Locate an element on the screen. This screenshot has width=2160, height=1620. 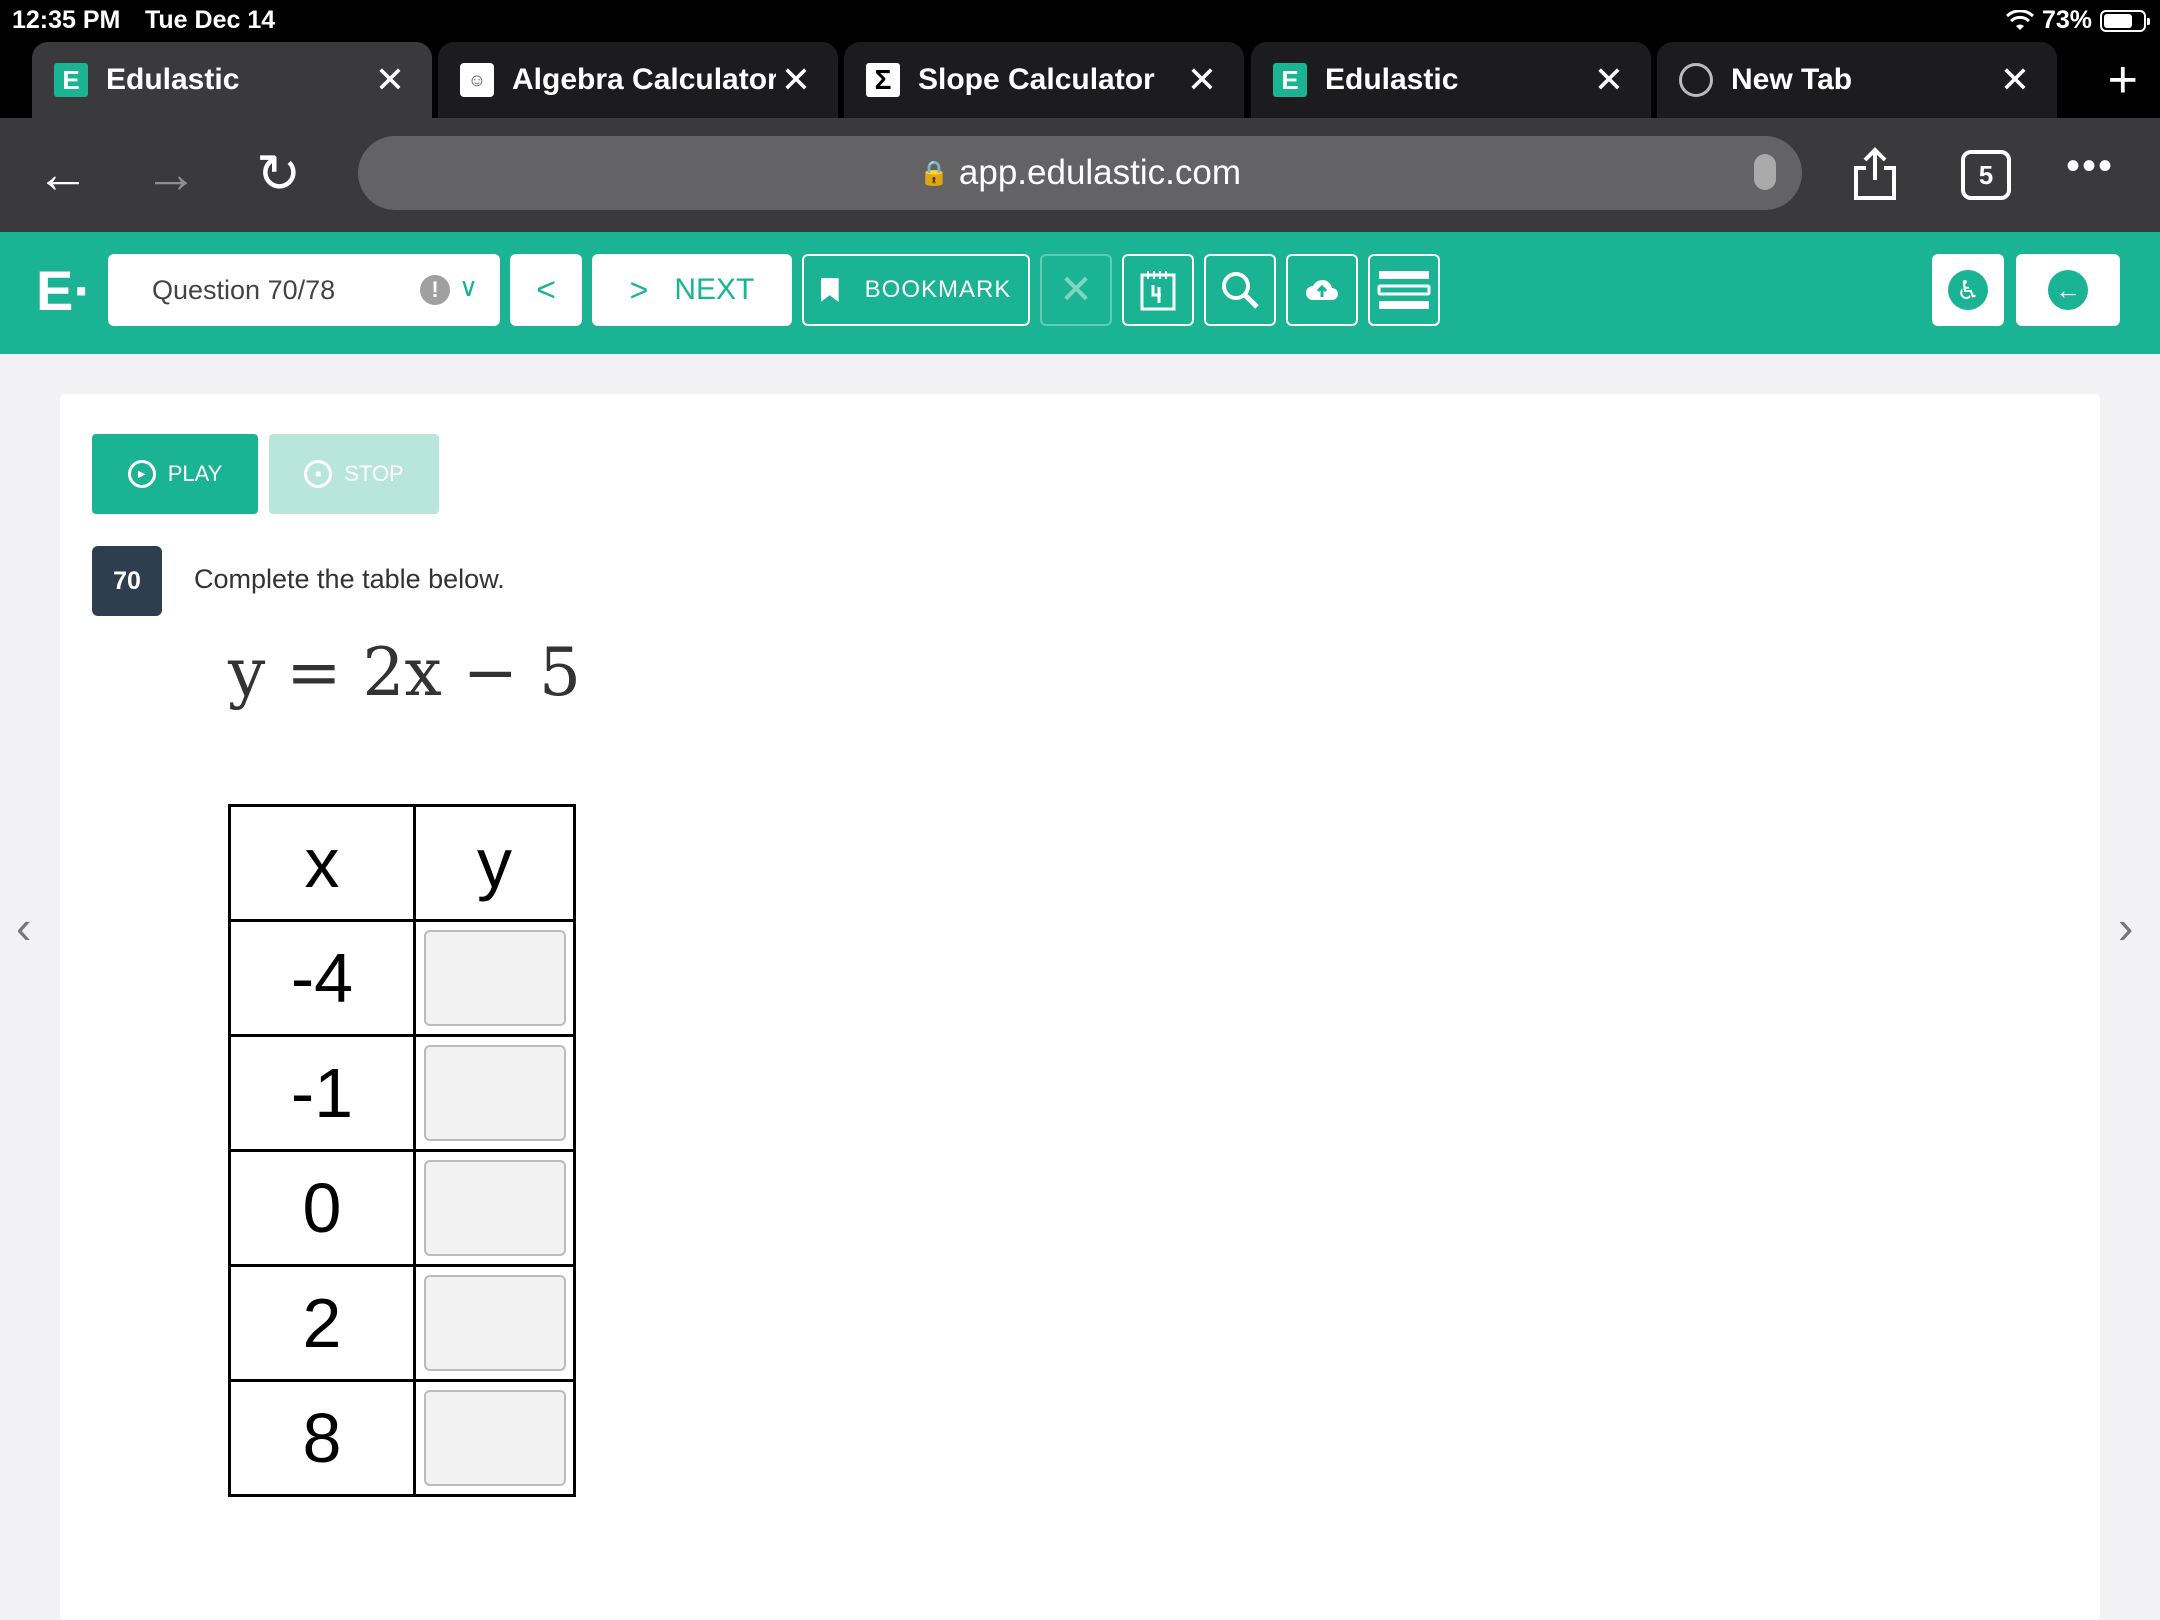
calculator-icon: ☺ is located at coordinates (477, 80).